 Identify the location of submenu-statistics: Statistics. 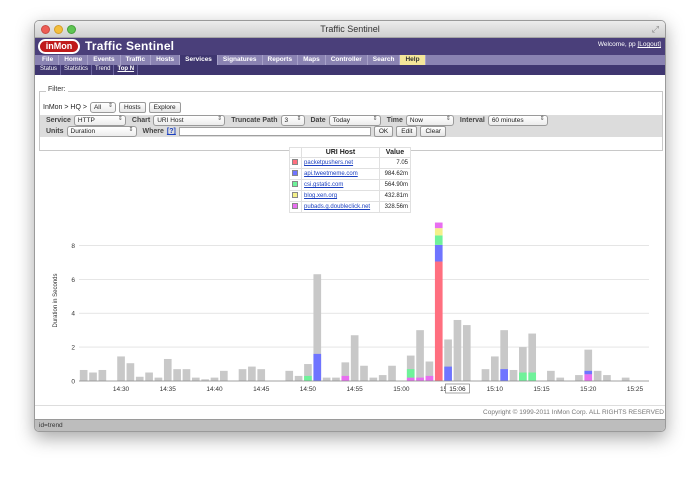
(77, 70).